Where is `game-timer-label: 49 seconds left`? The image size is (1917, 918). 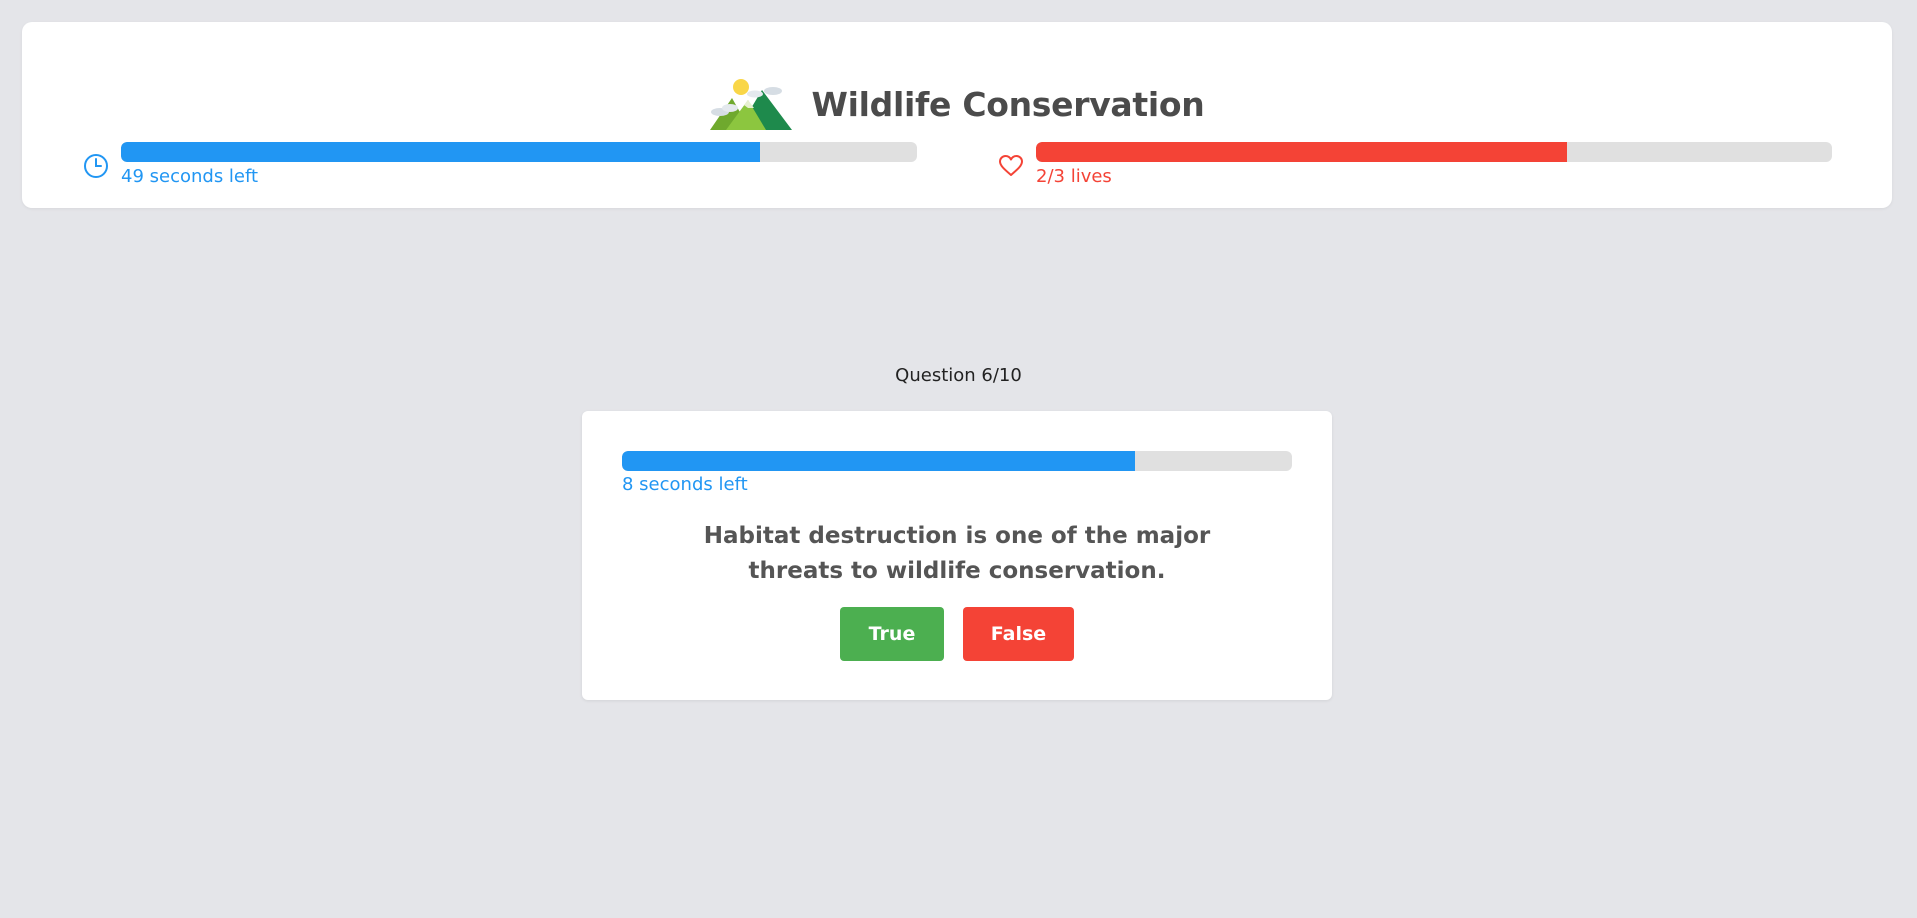
game-timer-label: 49 seconds left is located at coordinates (190, 176).